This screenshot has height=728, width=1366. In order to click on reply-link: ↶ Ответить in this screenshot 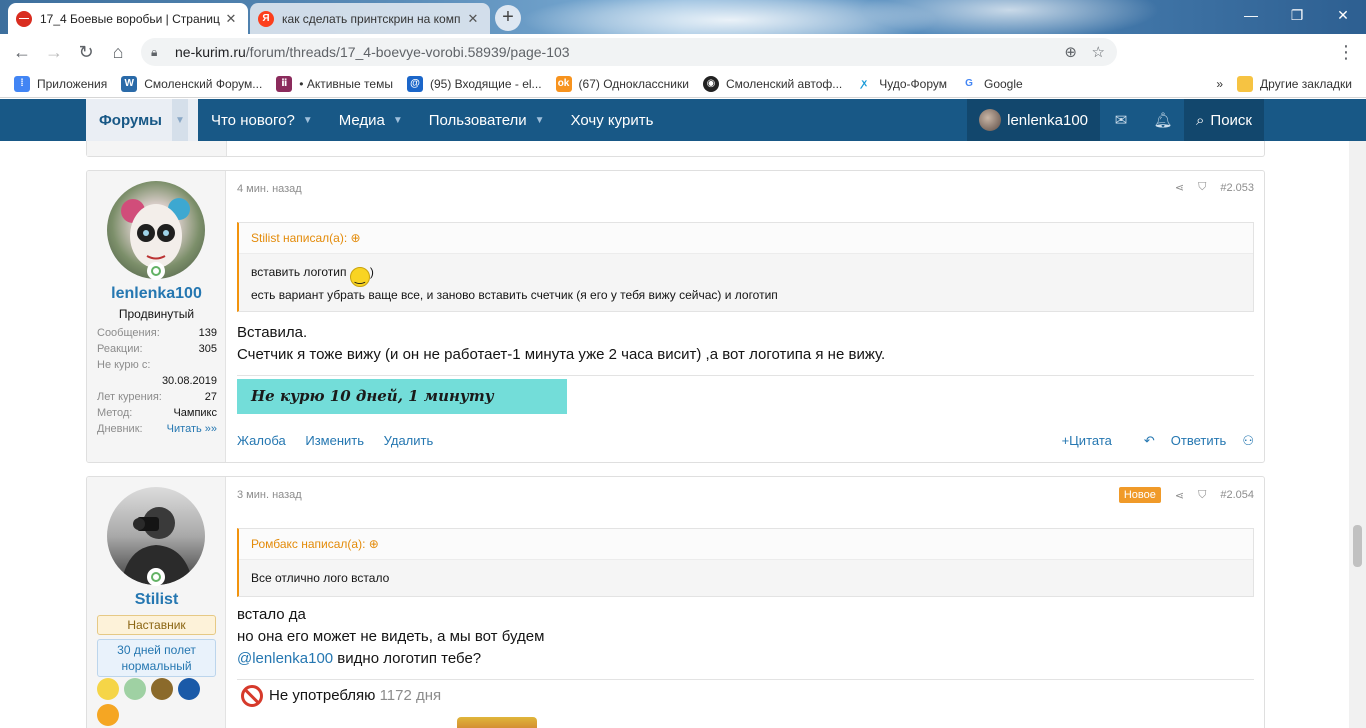, I will do `click(1177, 441)`.